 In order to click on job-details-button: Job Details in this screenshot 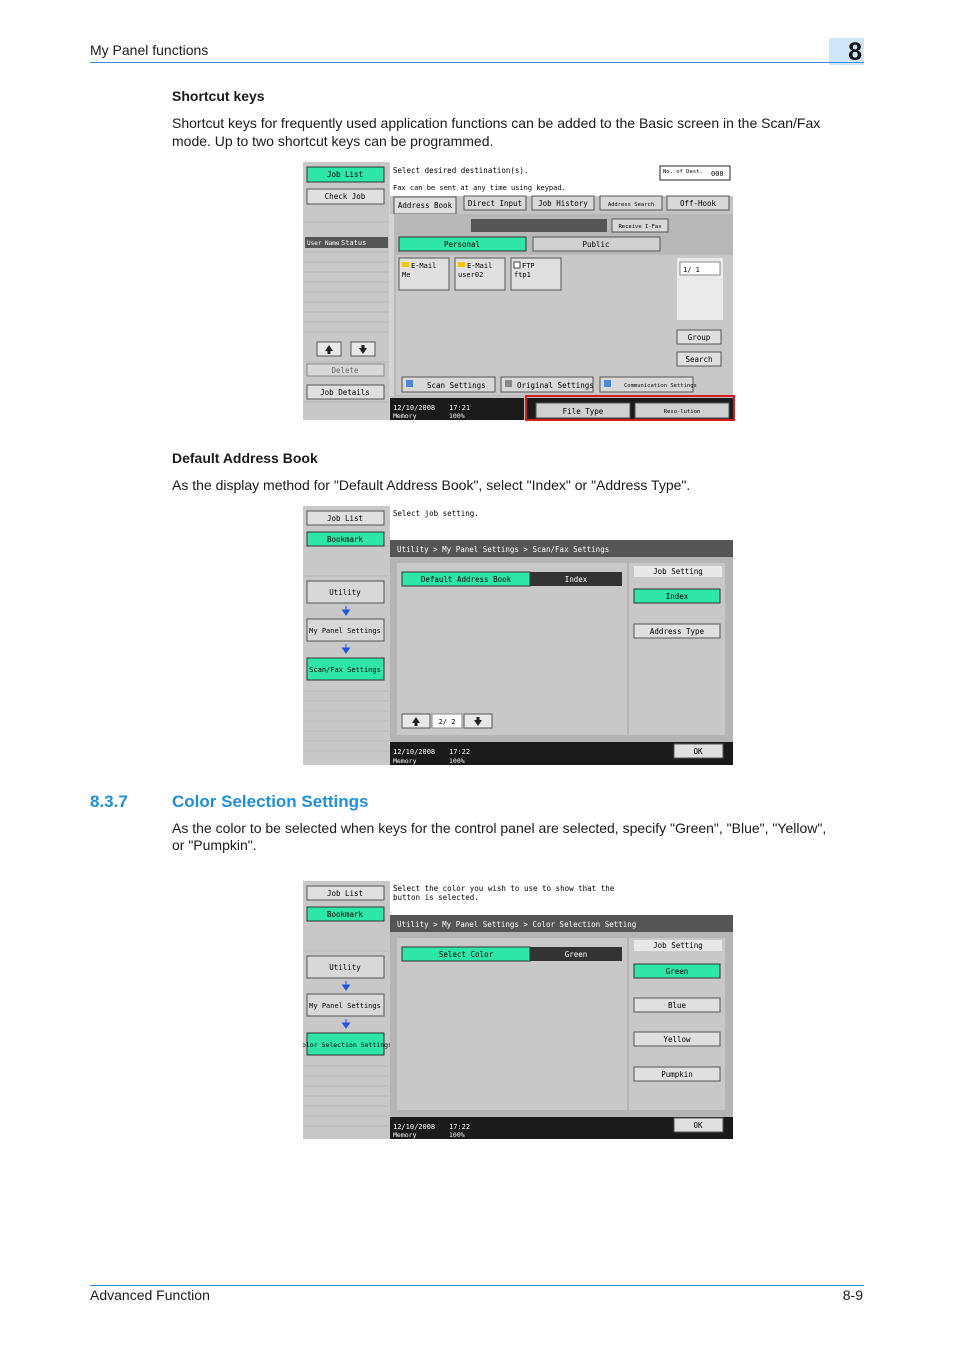, I will do `click(345, 392)`.